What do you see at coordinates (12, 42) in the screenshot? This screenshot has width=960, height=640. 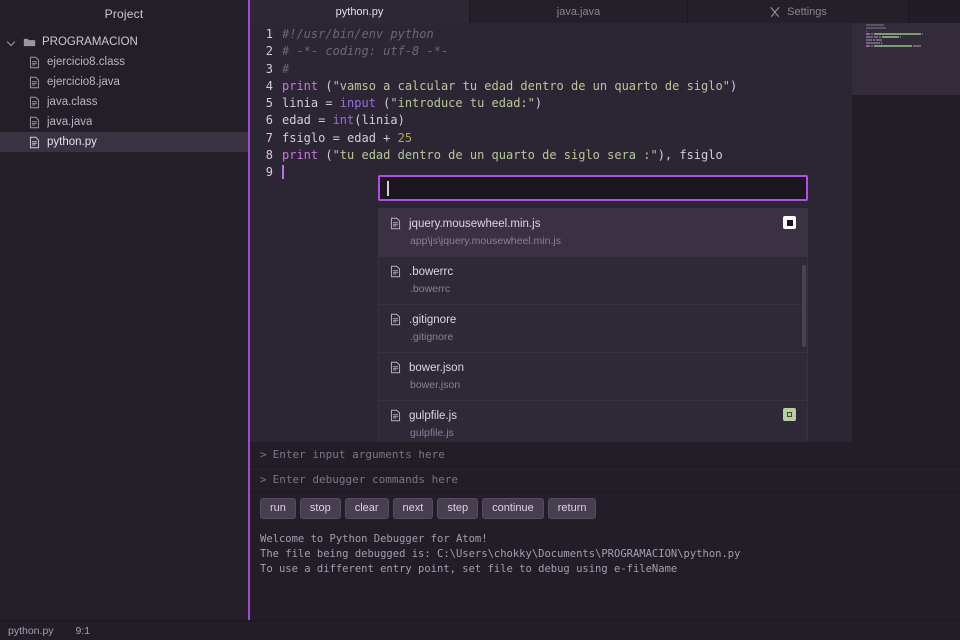 I see `chevron-down-icon` at bounding box center [12, 42].